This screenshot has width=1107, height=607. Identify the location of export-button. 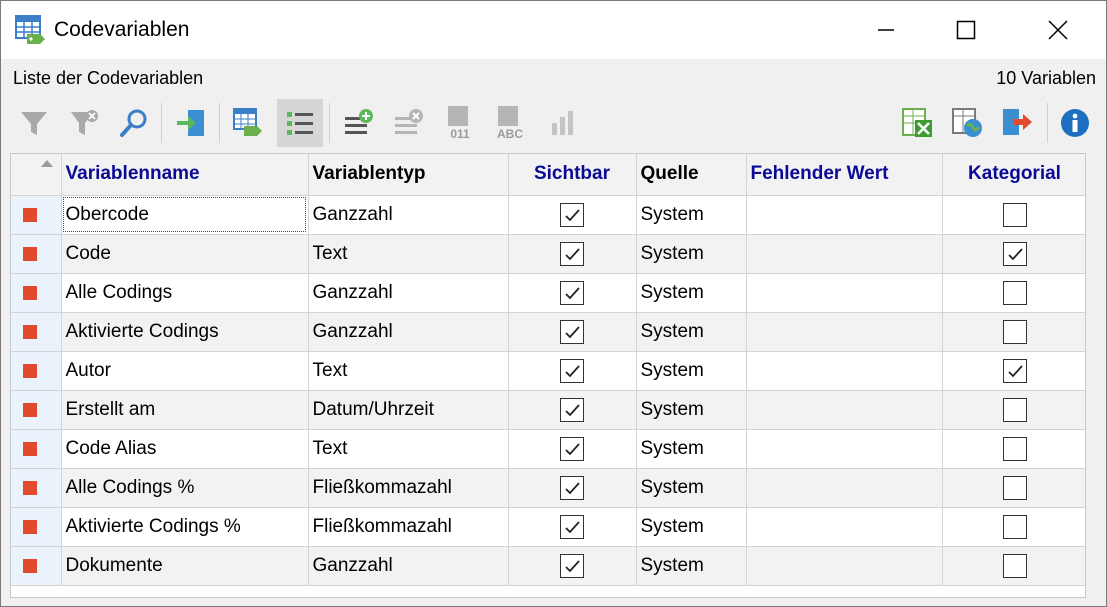
(1017, 123).